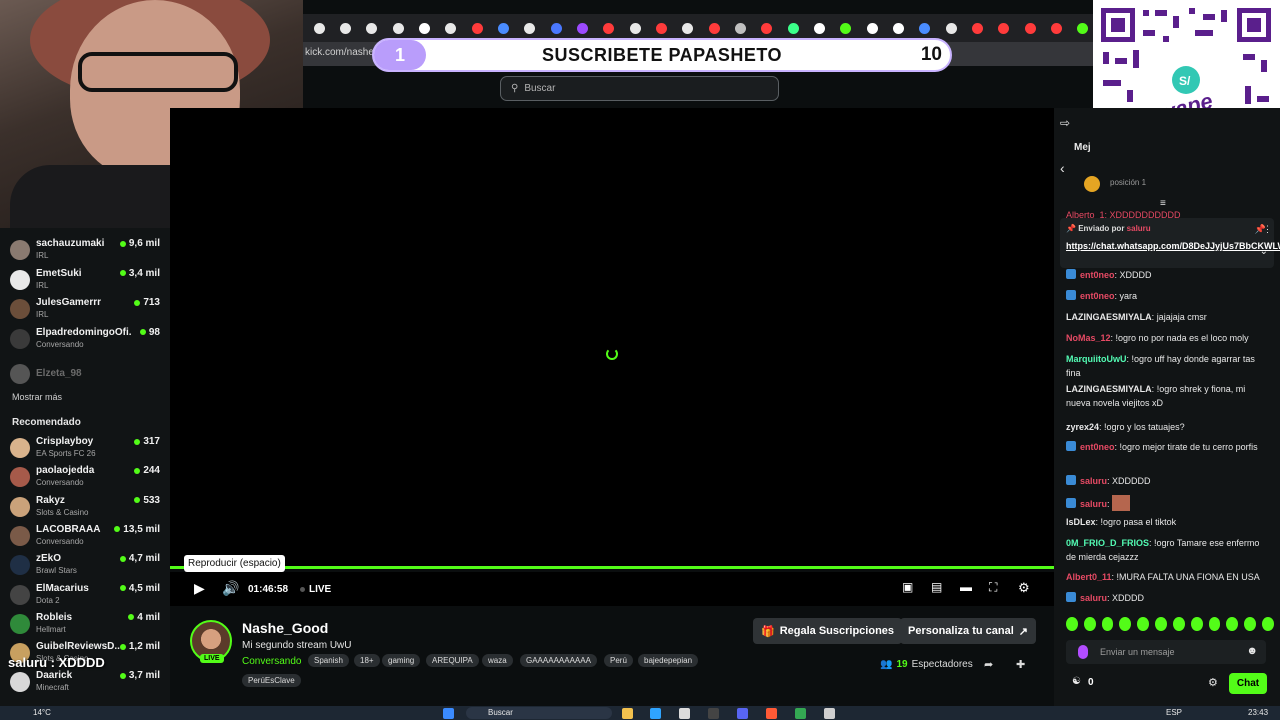 Image resolution: width=1280 pixels, height=720 pixels. Describe the element at coordinates (539, 713) in the screenshot. I see `taskbar-search: Buscar` at that location.